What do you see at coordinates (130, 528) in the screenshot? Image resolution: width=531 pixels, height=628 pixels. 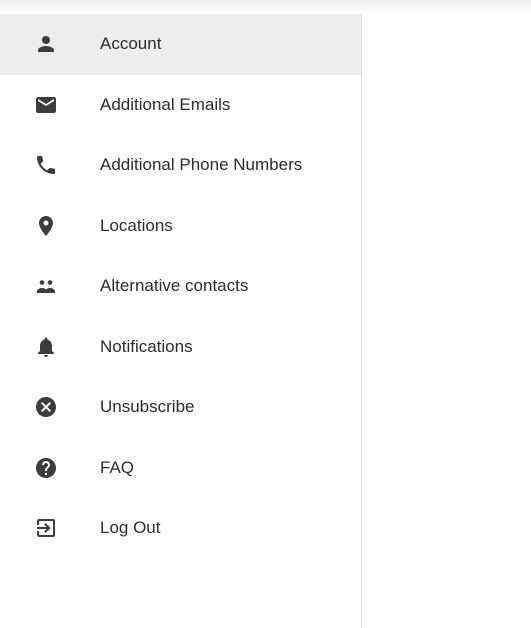 I see `nav-label-log-out: Log Out` at bounding box center [130, 528].